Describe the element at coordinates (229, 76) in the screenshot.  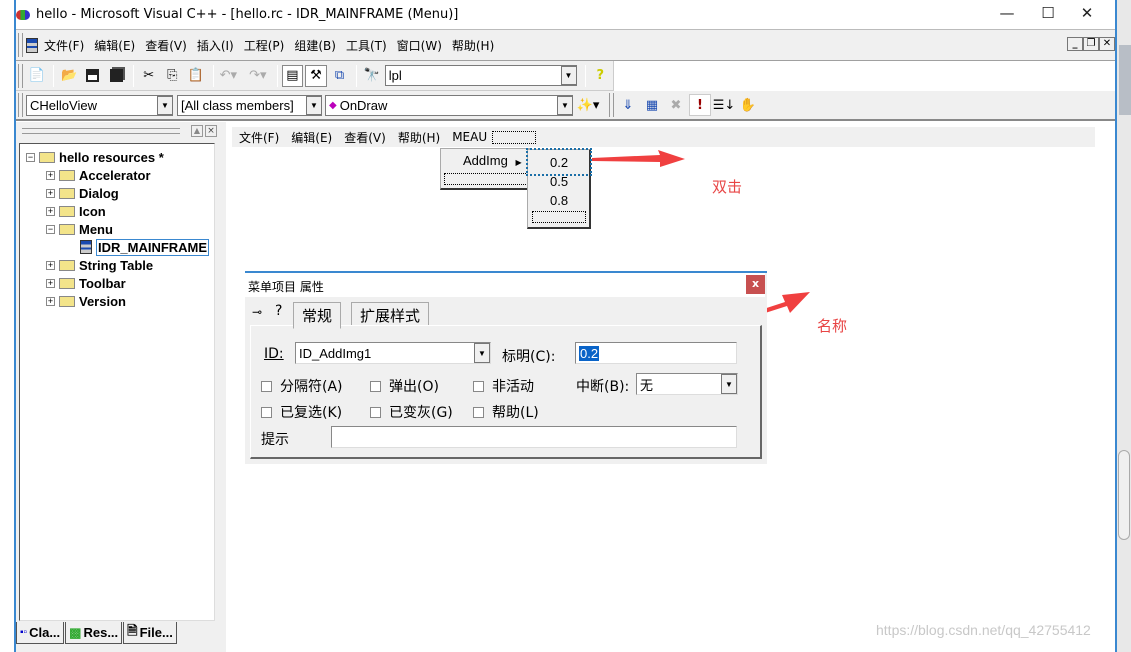
I see `undo-icon: ↶▾` at that location.